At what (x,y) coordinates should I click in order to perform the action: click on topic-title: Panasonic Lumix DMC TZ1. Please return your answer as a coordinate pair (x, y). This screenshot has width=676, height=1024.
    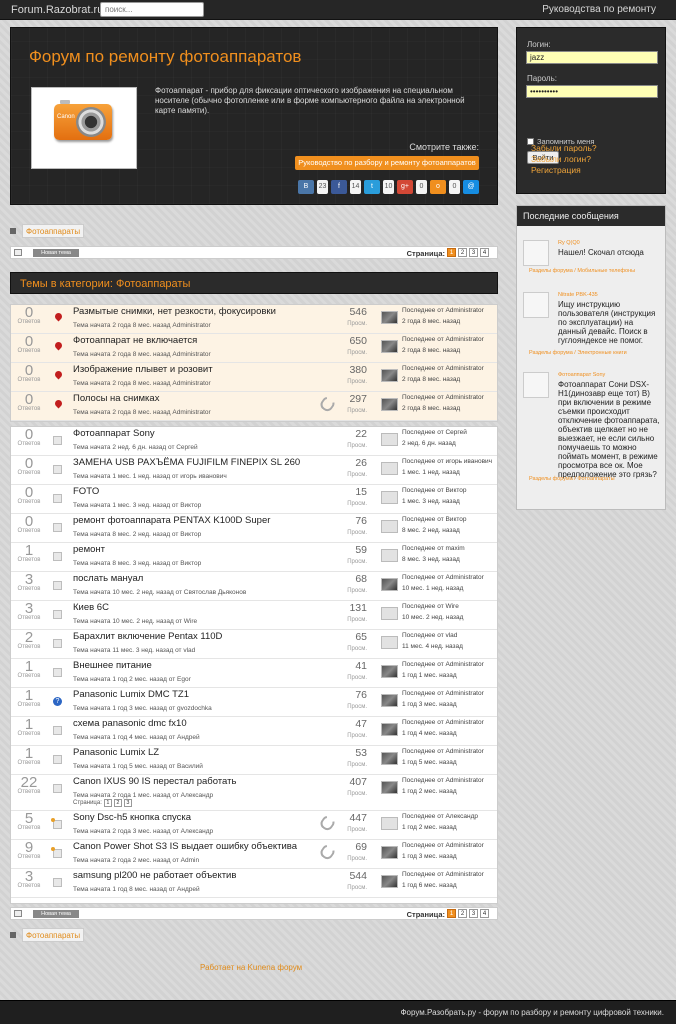
    Looking at the image, I should click on (131, 694).